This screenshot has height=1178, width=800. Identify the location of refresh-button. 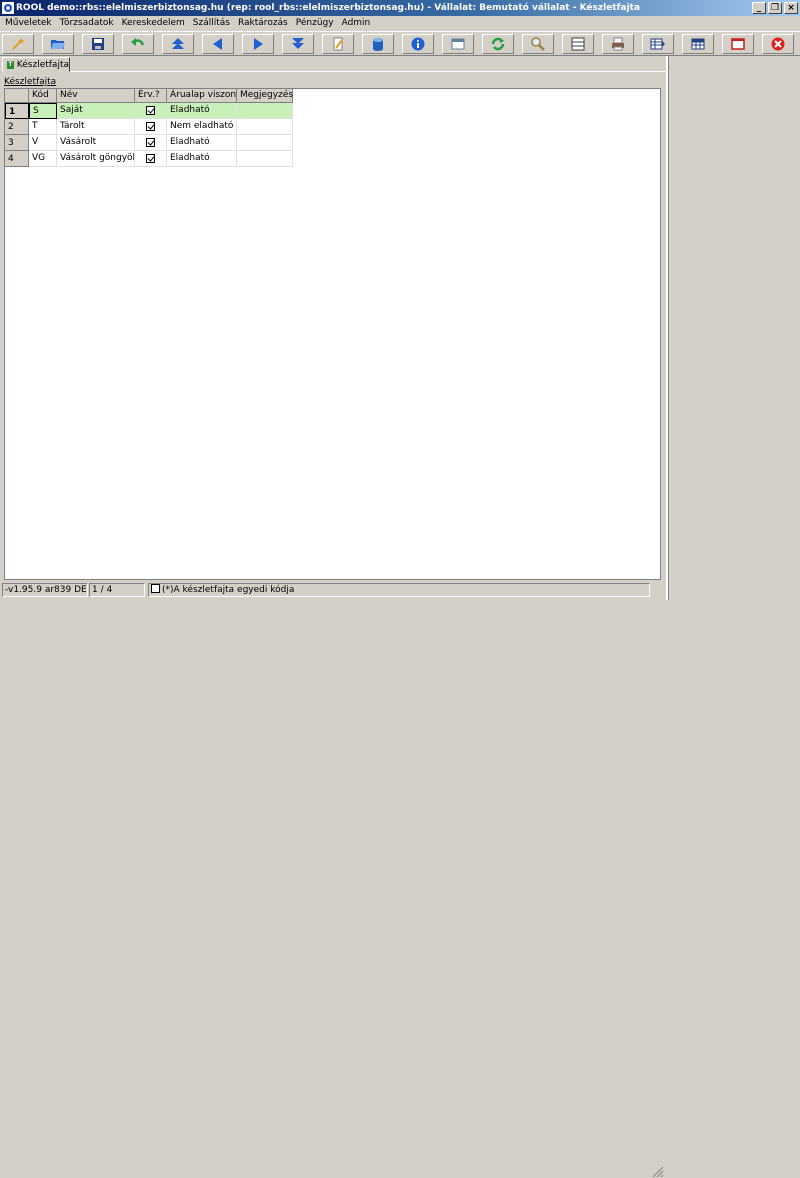
(498, 44).